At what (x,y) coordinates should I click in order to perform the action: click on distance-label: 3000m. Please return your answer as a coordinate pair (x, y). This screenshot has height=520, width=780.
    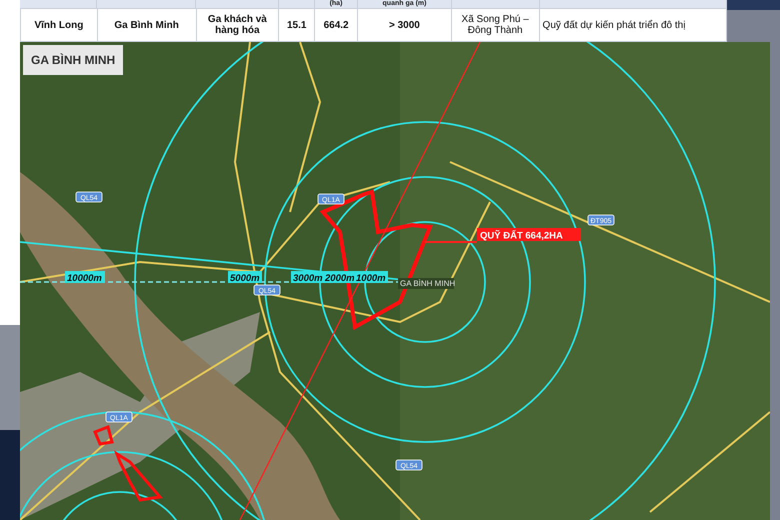
    Looking at the image, I should click on (308, 277).